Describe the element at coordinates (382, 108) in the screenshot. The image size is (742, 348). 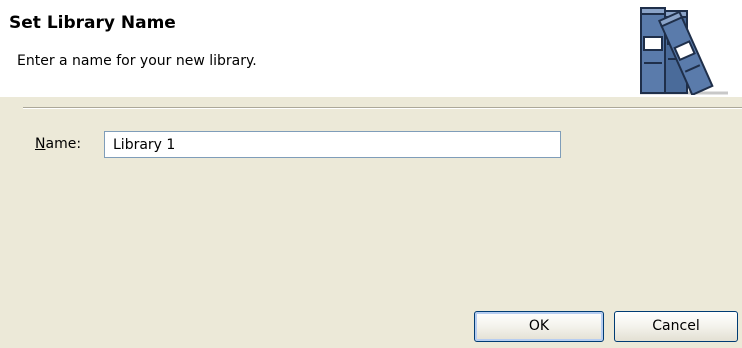
I see `header-separator` at that location.